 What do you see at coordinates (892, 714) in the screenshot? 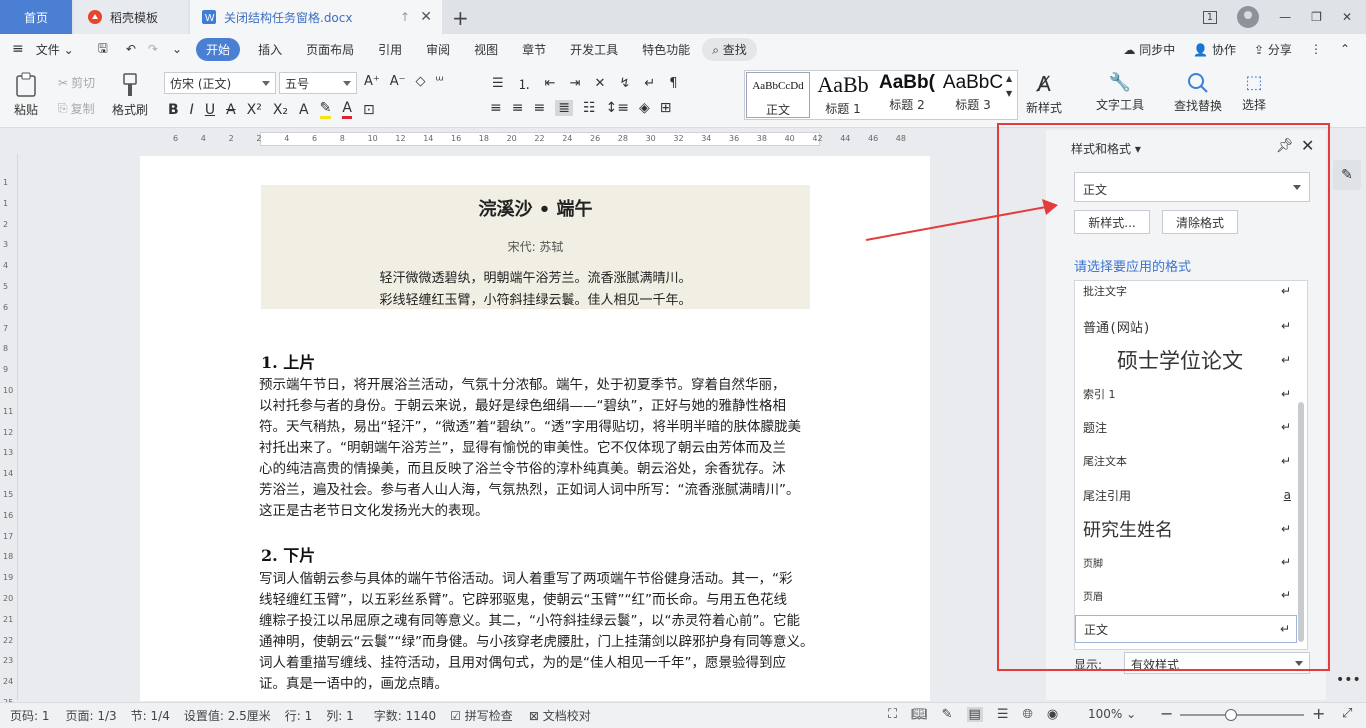
I see `fullscreen-icon: ⛶` at bounding box center [892, 714].